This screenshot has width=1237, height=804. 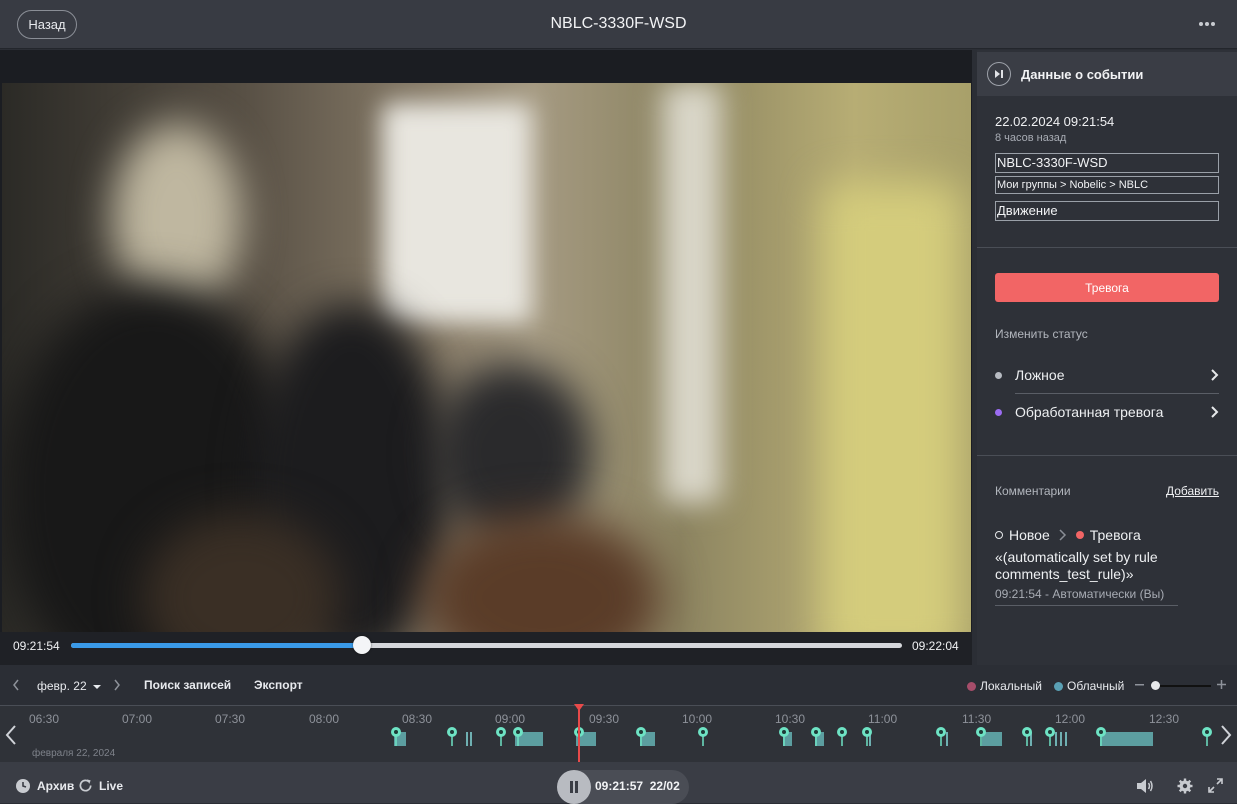 I want to click on playback-date: 22/02, so click(x=664, y=786).